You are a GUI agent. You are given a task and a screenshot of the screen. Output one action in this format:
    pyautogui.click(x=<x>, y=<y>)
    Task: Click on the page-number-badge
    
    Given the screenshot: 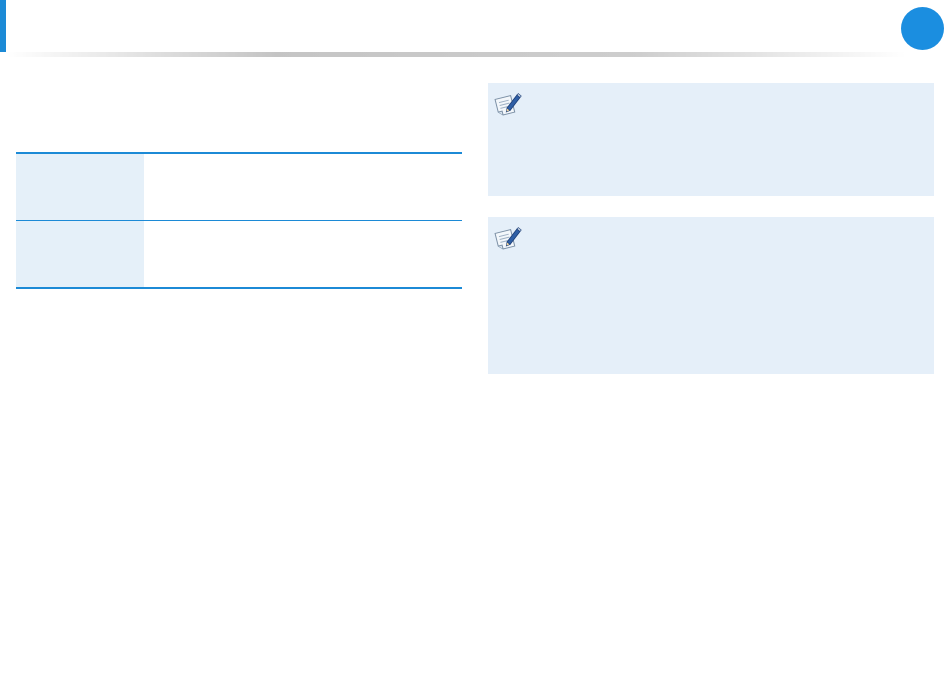 What is the action you would take?
    pyautogui.click(x=922, y=28)
    